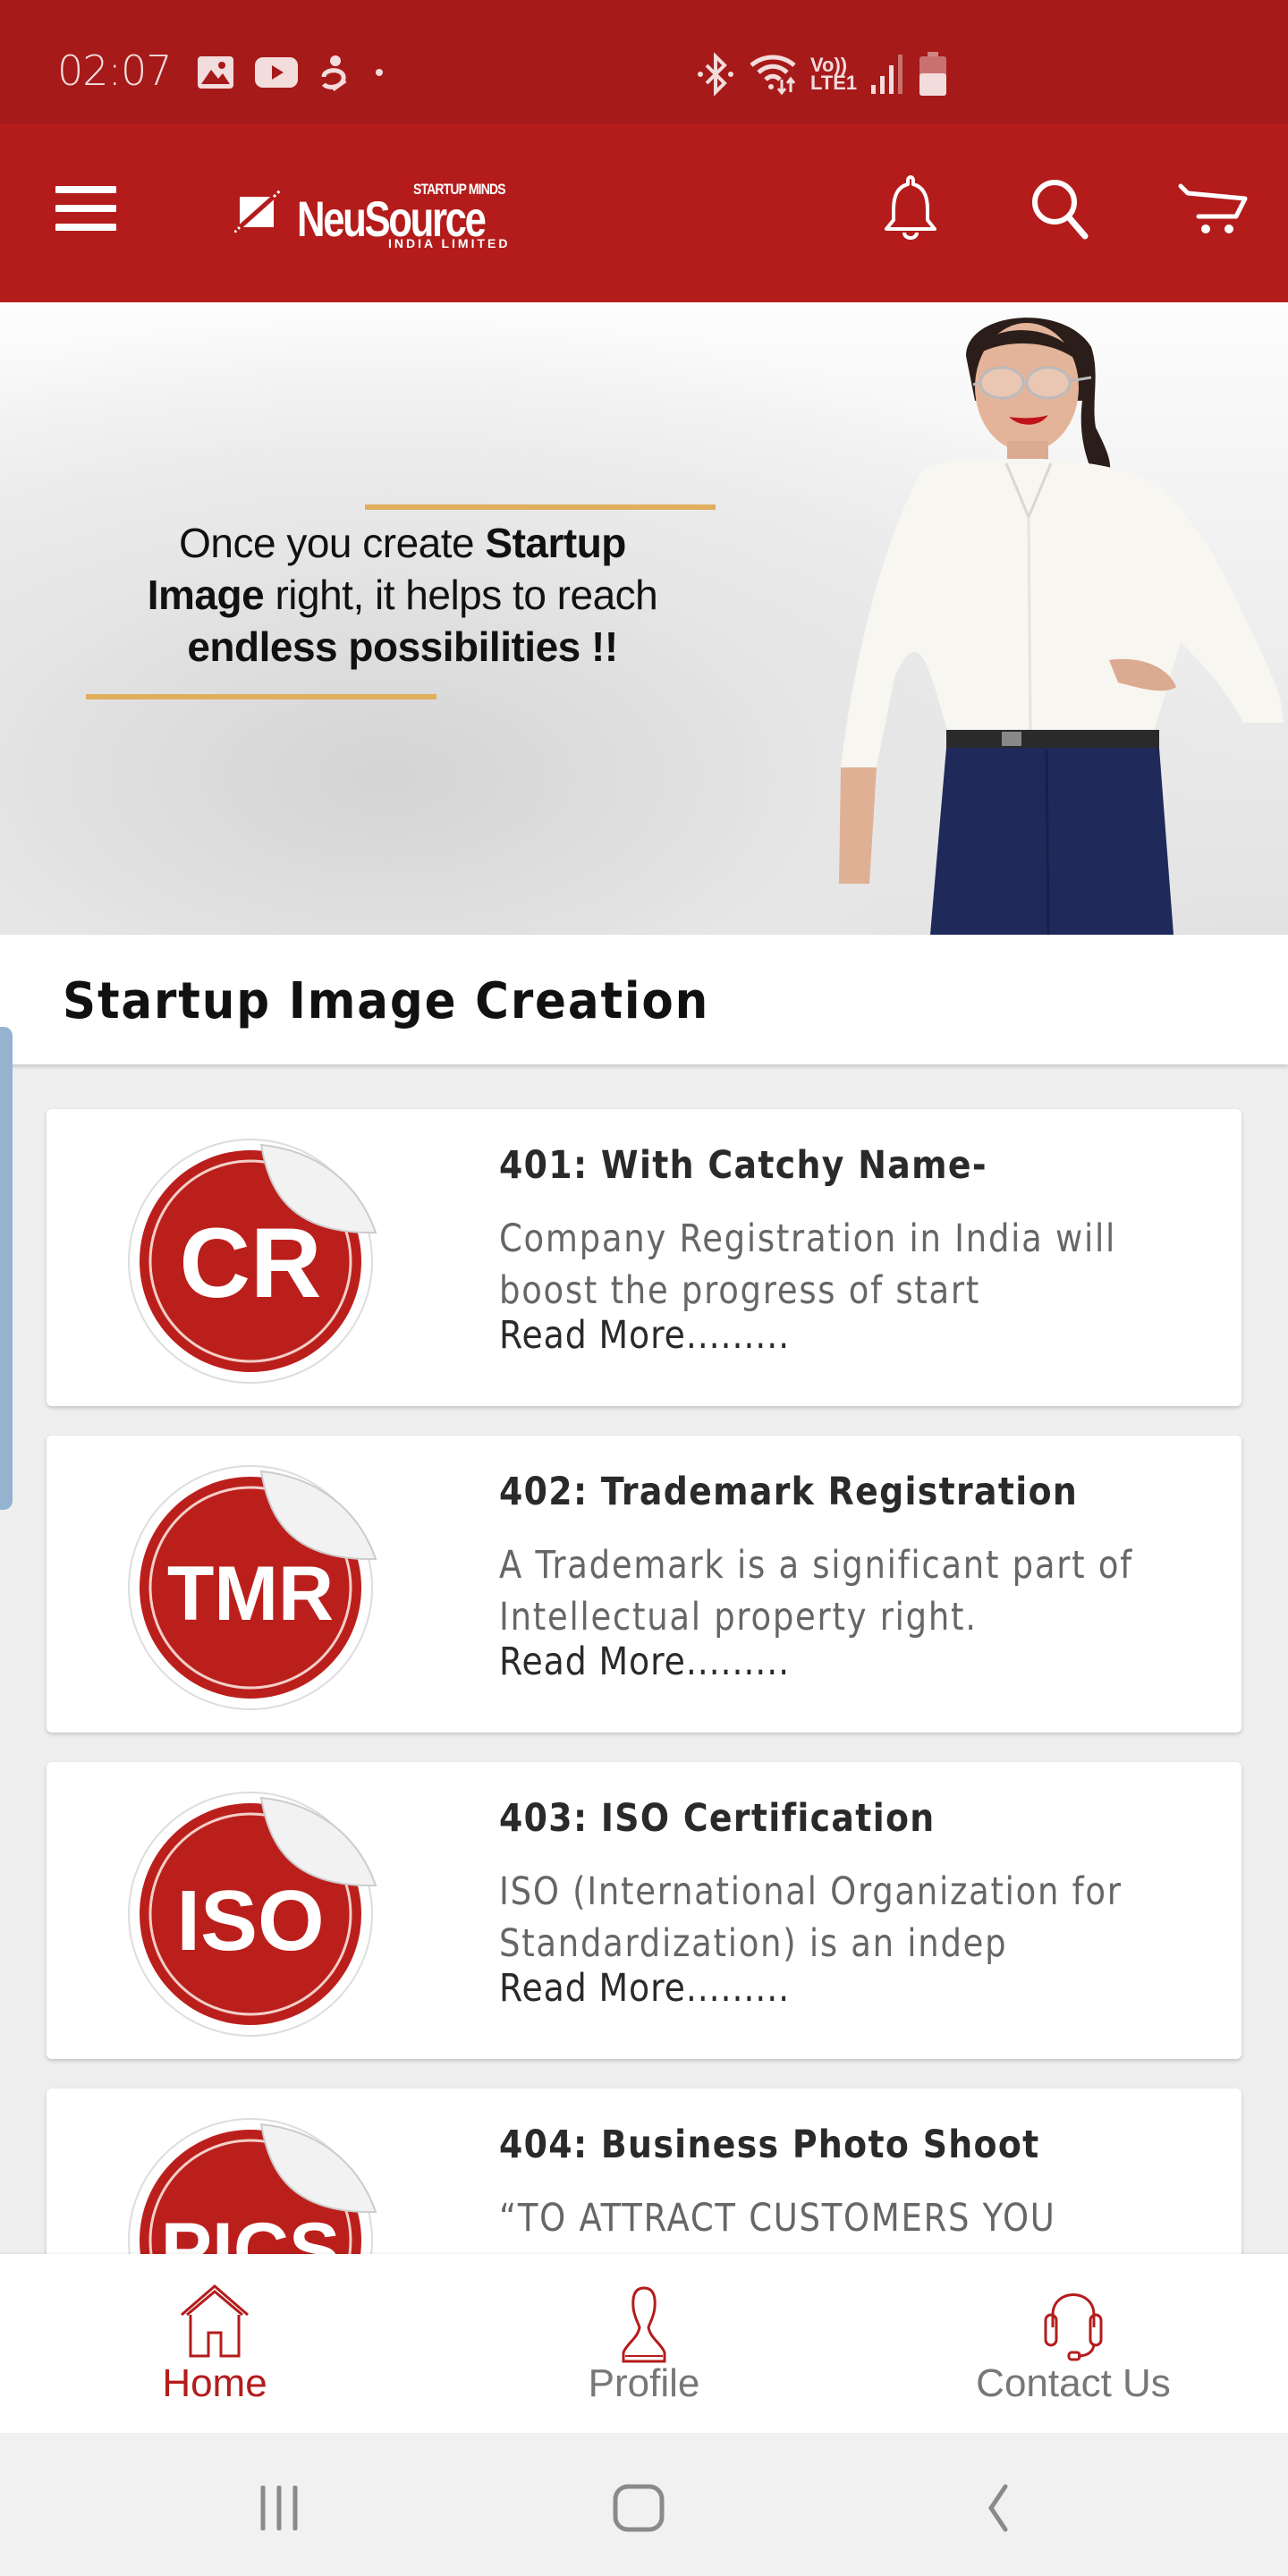 The image size is (1288, 2576). What do you see at coordinates (6, 1268) in the screenshot?
I see `scrollbar-thumb` at bounding box center [6, 1268].